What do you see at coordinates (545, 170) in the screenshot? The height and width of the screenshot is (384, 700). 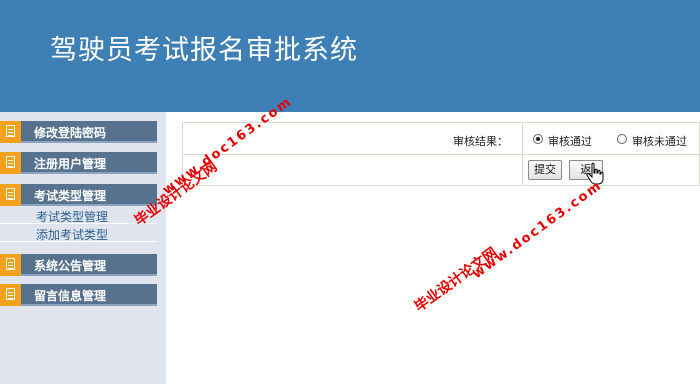 I see `submit-button: 提交` at bounding box center [545, 170].